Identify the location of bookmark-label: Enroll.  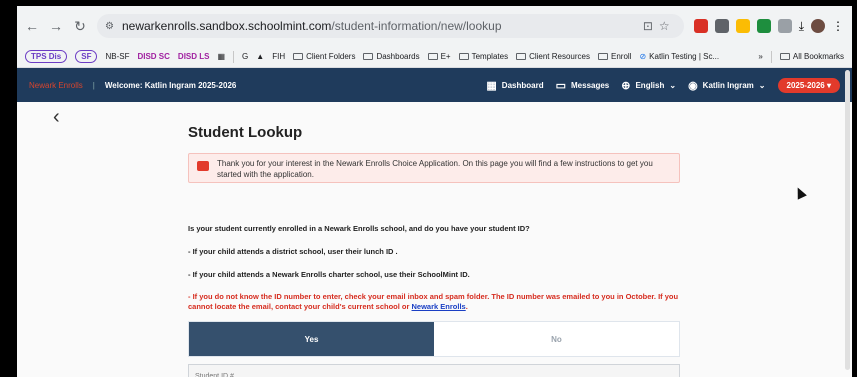
(621, 56).